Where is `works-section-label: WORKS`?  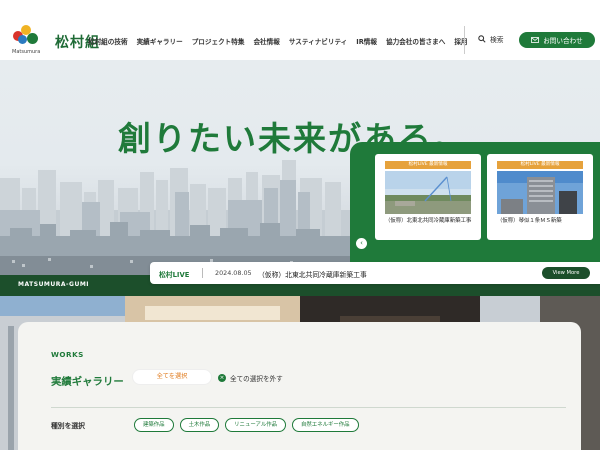 works-section-label: WORKS is located at coordinates (67, 354).